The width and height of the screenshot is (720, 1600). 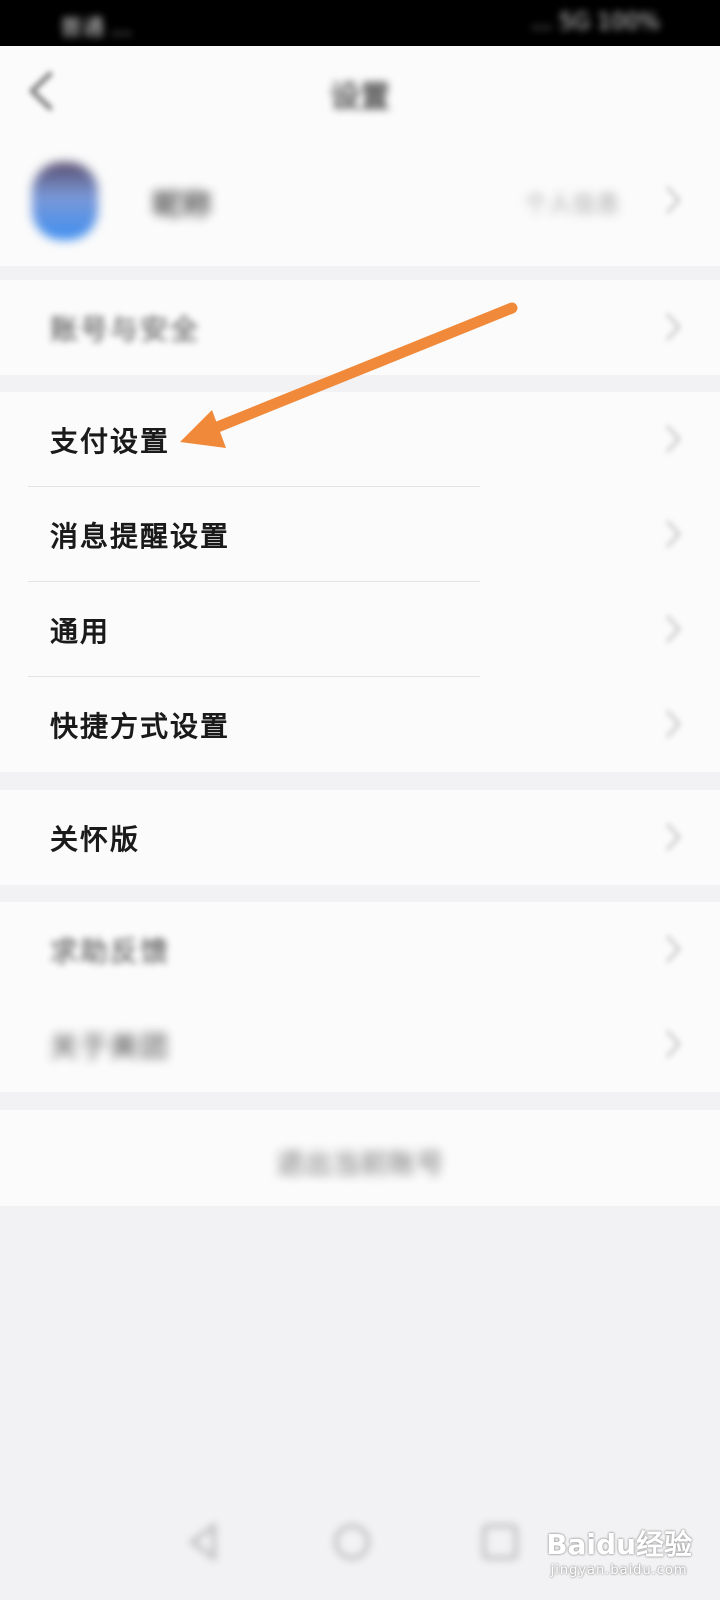 I want to click on watermark-sub: jingyan.baidu.com, so click(x=619, y=1570).